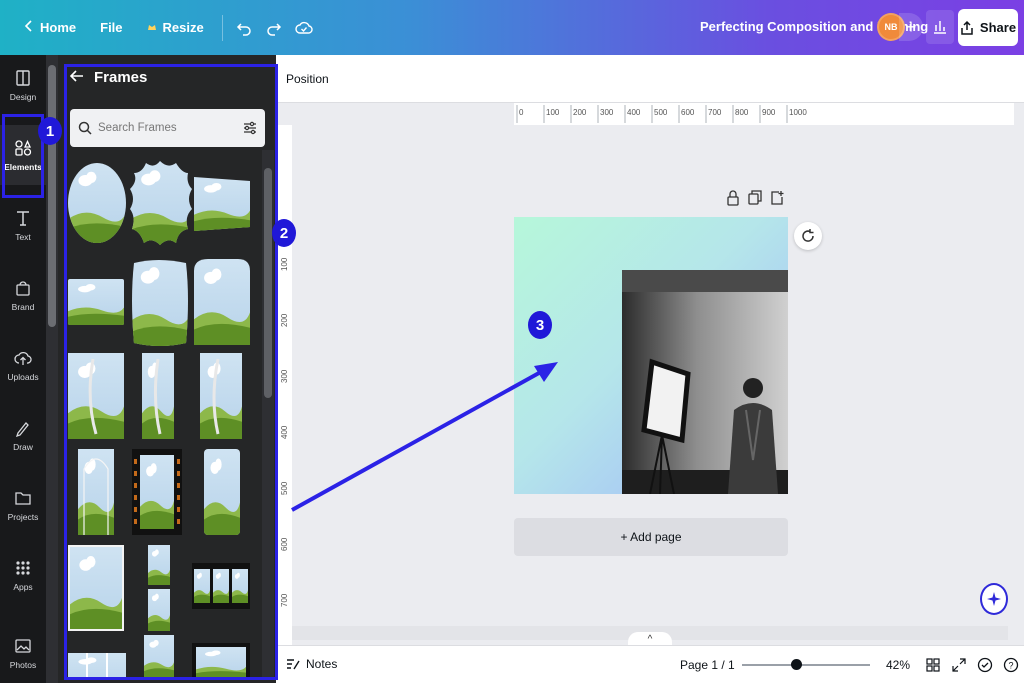 The height and width of the screenshot is (683, 1024). I want to click on rail-item-text: Text, so click(23, 225).